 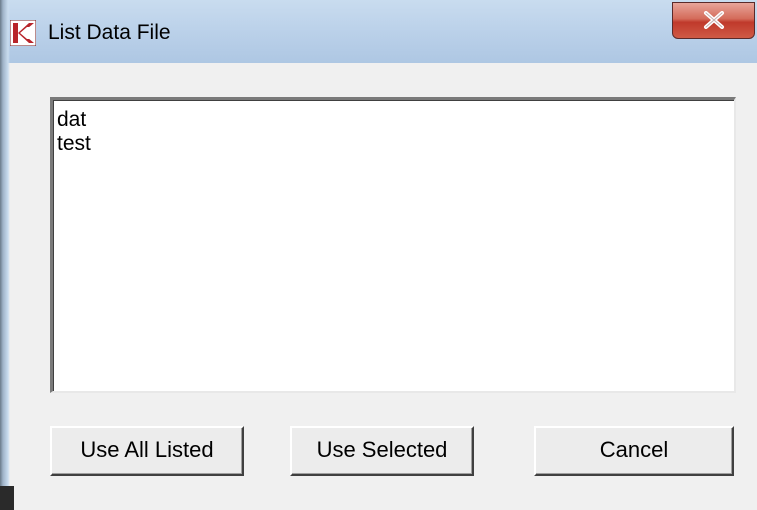 I want to click on close-button, so click(x=713, y=20).